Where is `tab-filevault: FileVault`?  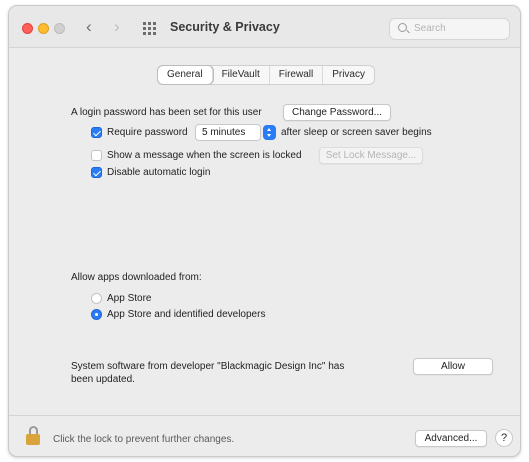
tab-filevault: FileVault is located at coordinates (241, 75).